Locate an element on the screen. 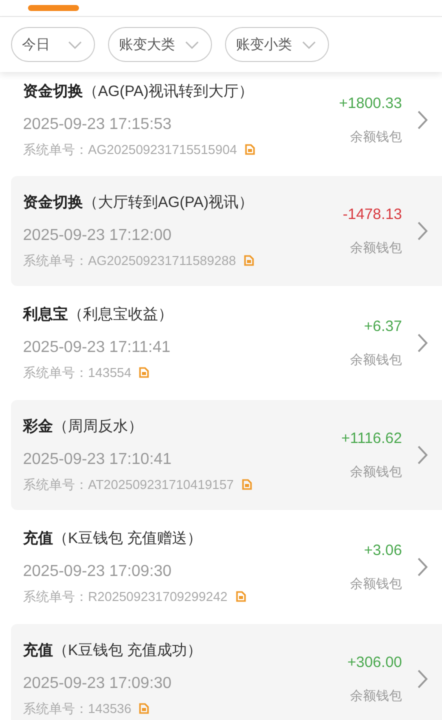 Image resolution: width=442 pixels, height=720 pixels. amount: +1800.33 is located at coordinates (370, 103).